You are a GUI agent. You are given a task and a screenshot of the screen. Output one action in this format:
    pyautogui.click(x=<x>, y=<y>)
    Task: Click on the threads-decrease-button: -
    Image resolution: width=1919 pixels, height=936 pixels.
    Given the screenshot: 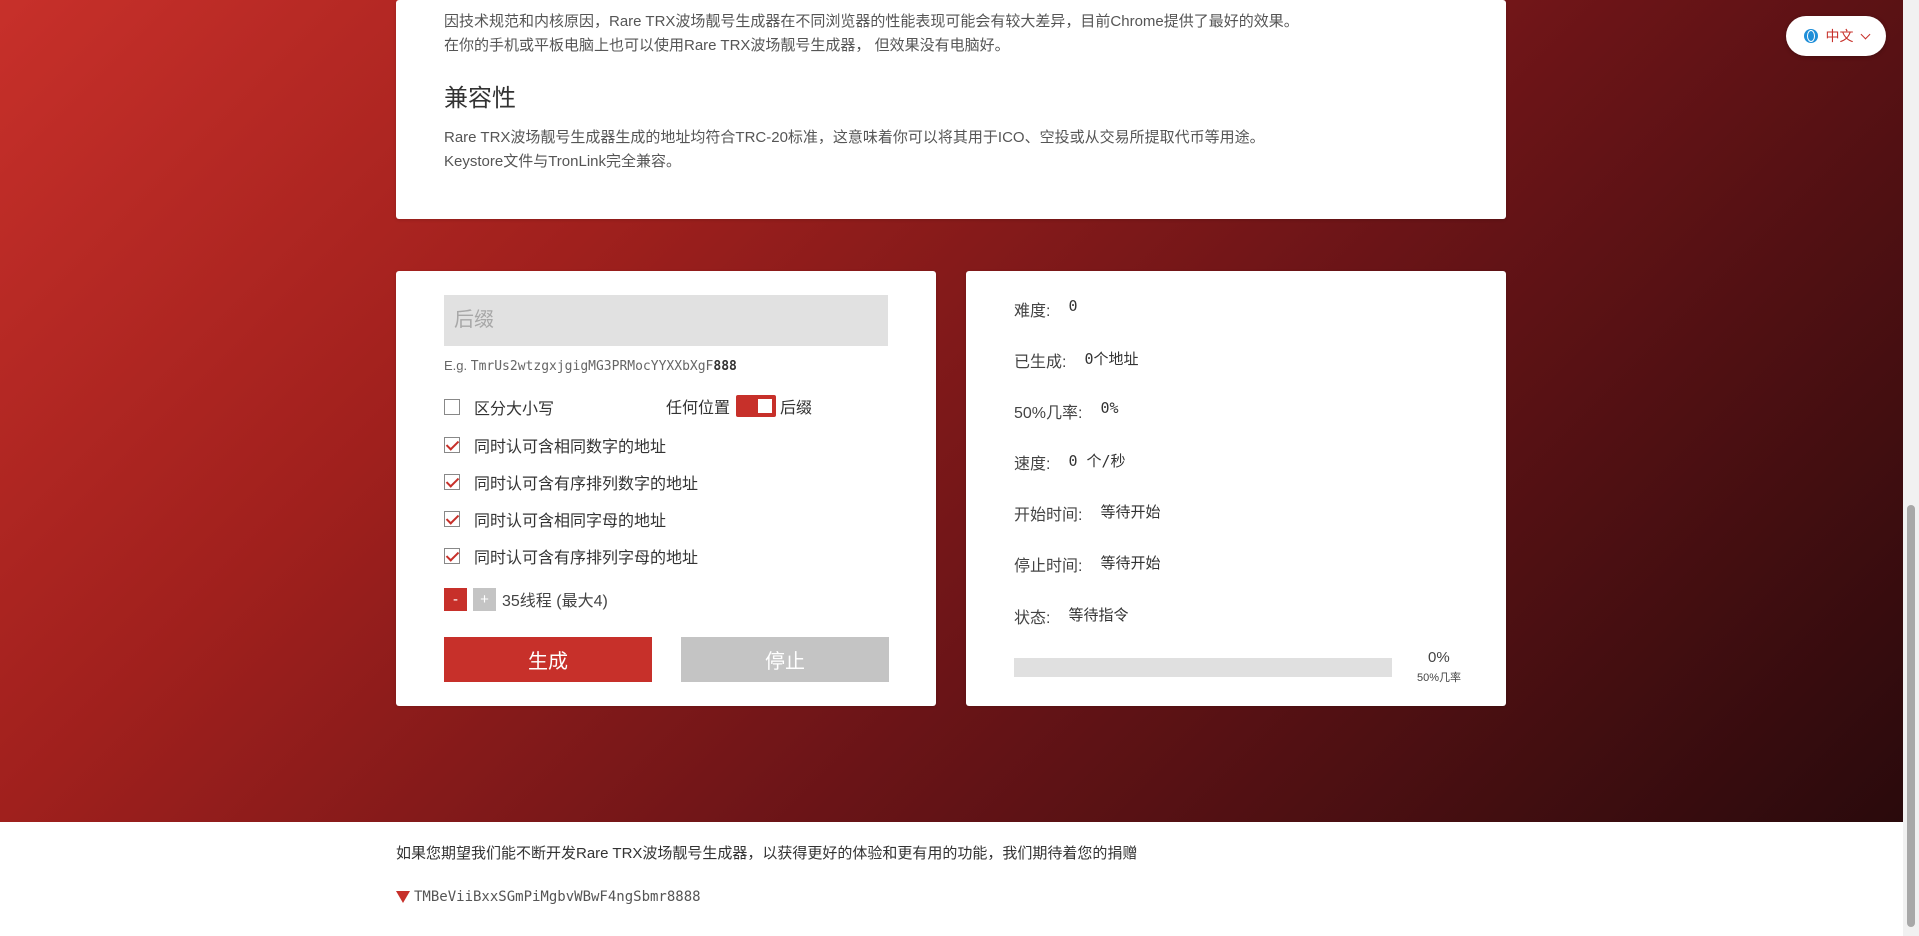 What is the action you would take?
    pyautogui.click(x=455, y=599)
    